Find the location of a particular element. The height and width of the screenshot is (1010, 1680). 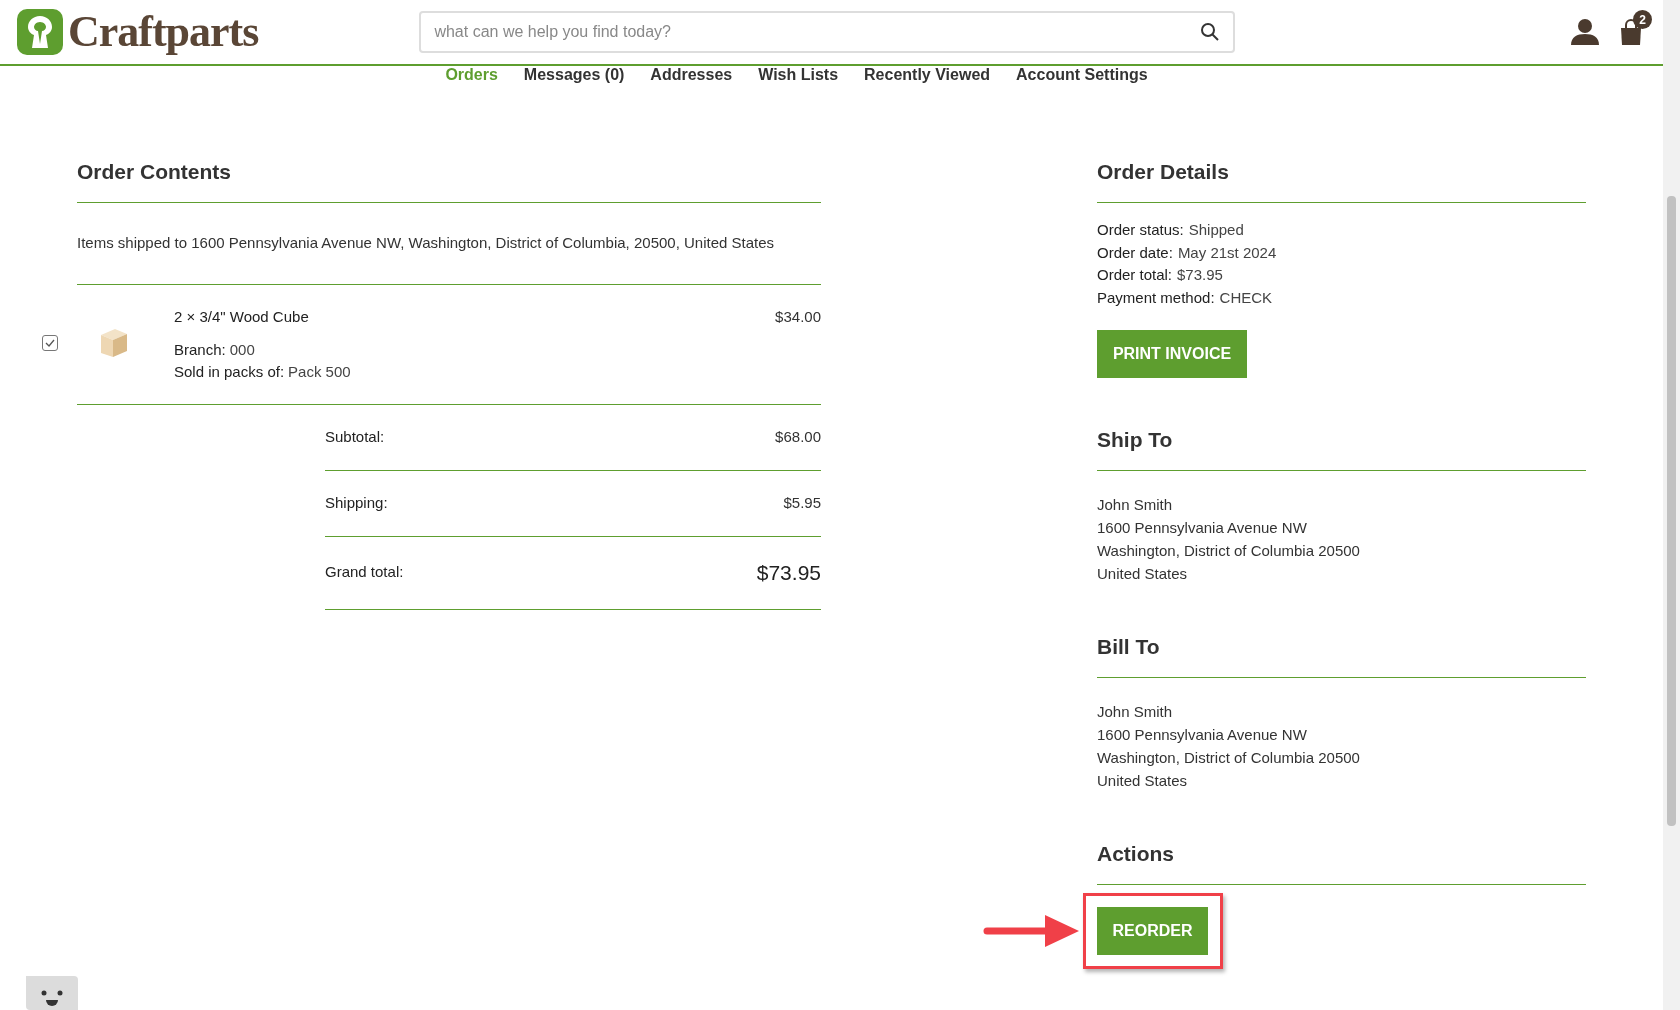

total-label: Shipping: is located at coordinates (356, 502).